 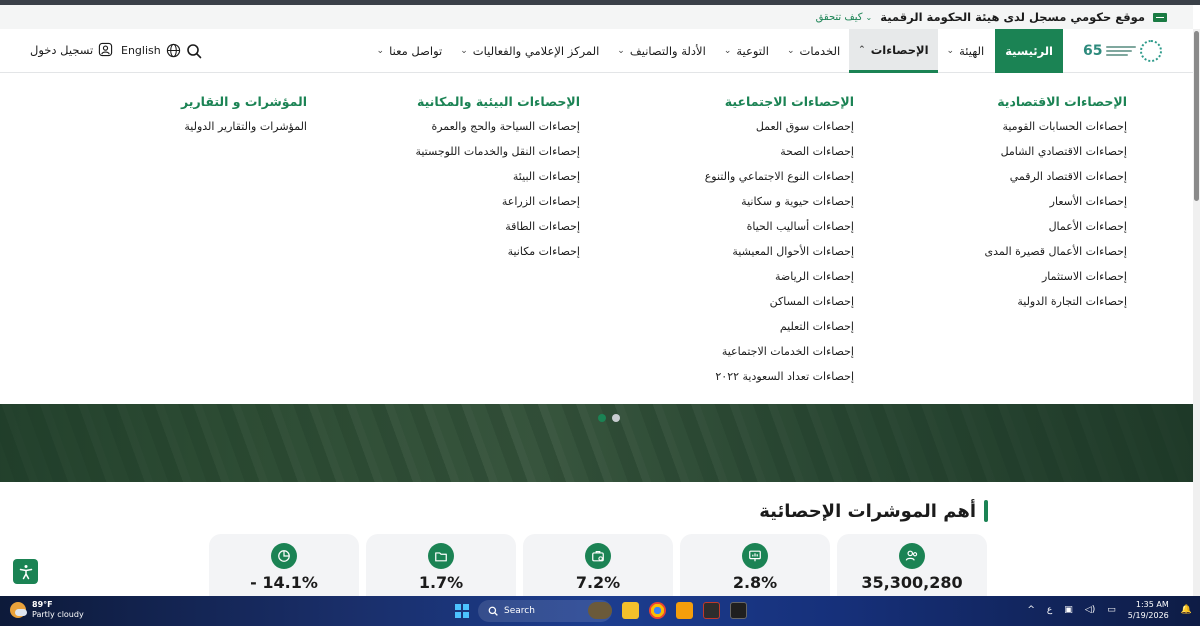 I want to click on chevron-up-icon: ^, so click(x=1031, y=610).